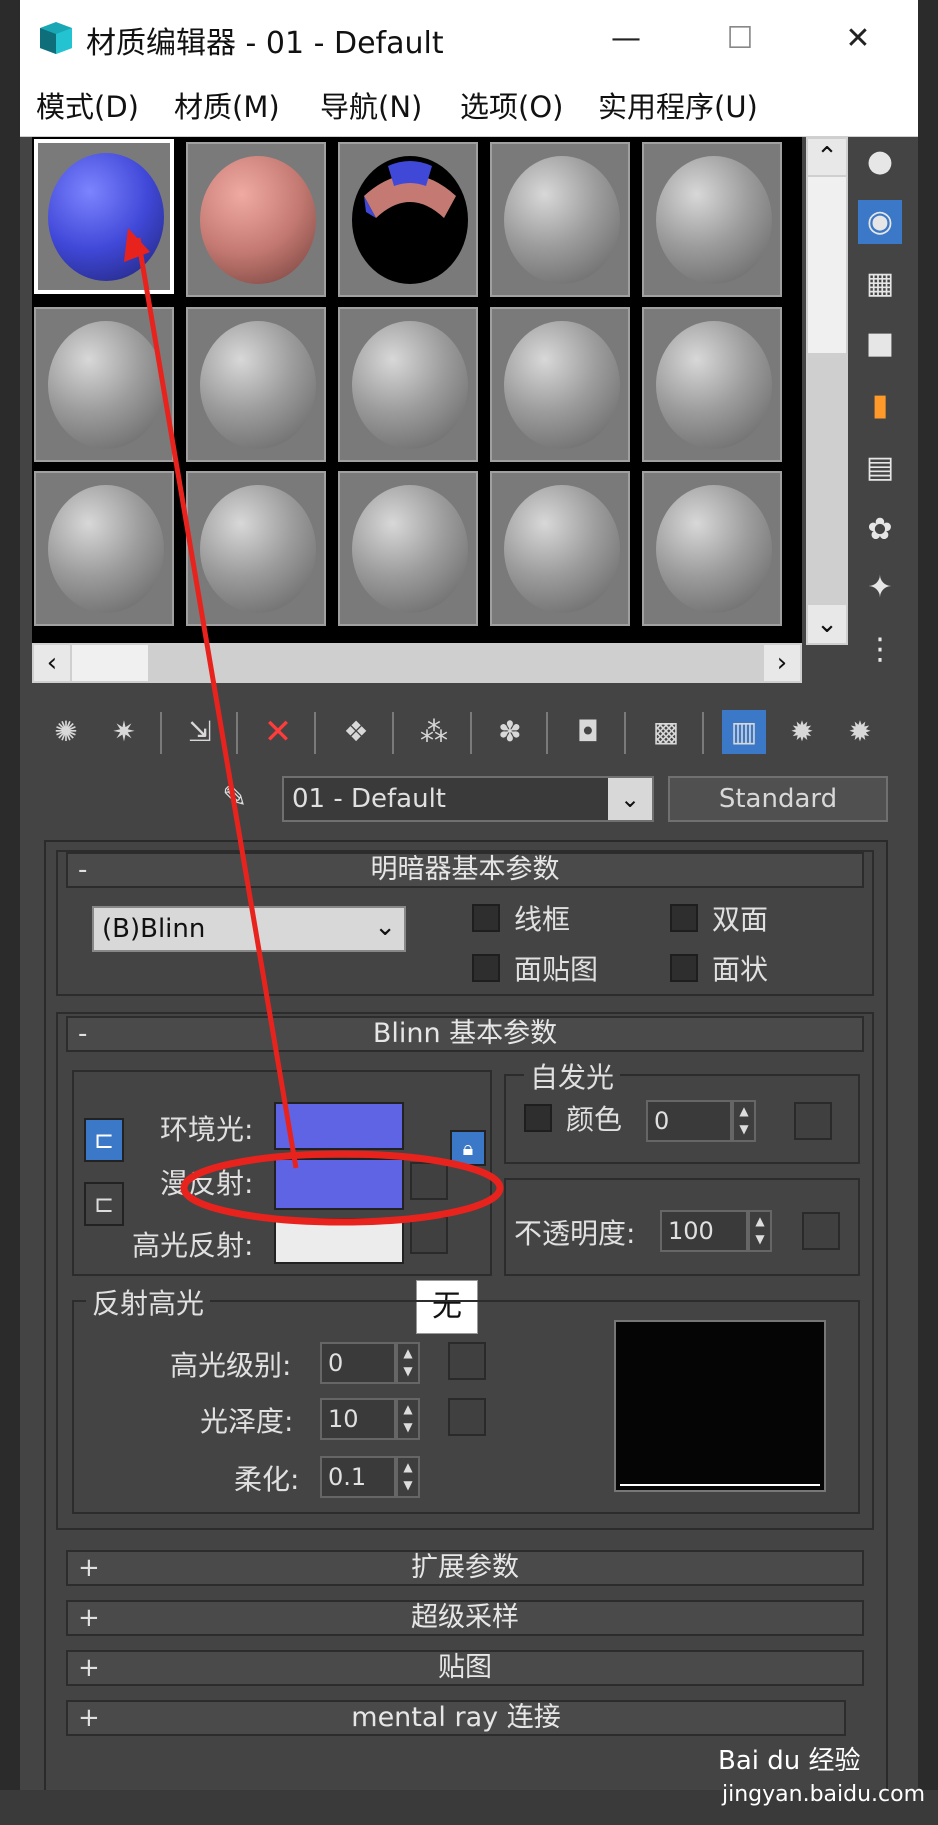  Describe the element at coordinates (880, 650) in the screenshot. I see `material-map-navigator-icon: ⋮` at that location.